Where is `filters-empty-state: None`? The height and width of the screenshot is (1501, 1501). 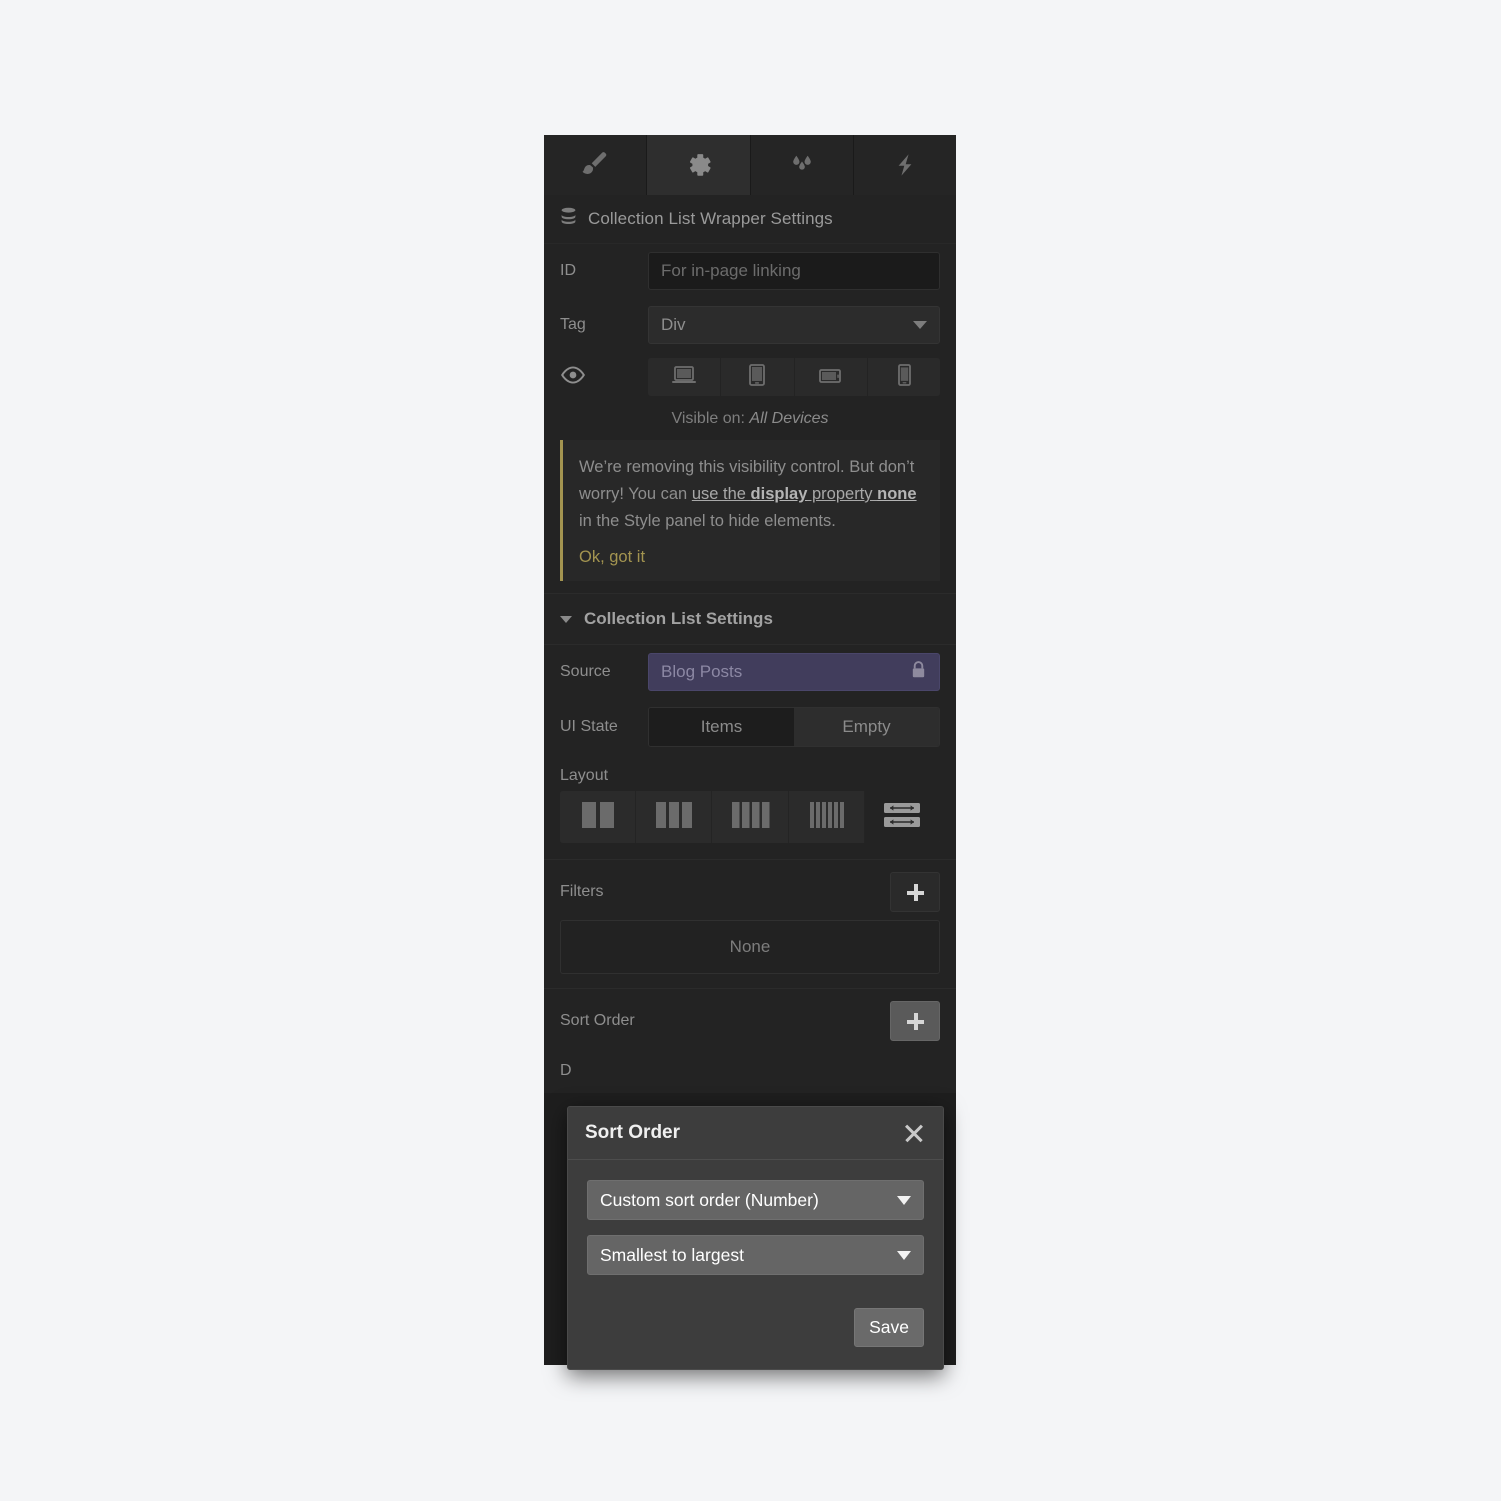 filters-empty-state: None is located at coordinates (750, 947).